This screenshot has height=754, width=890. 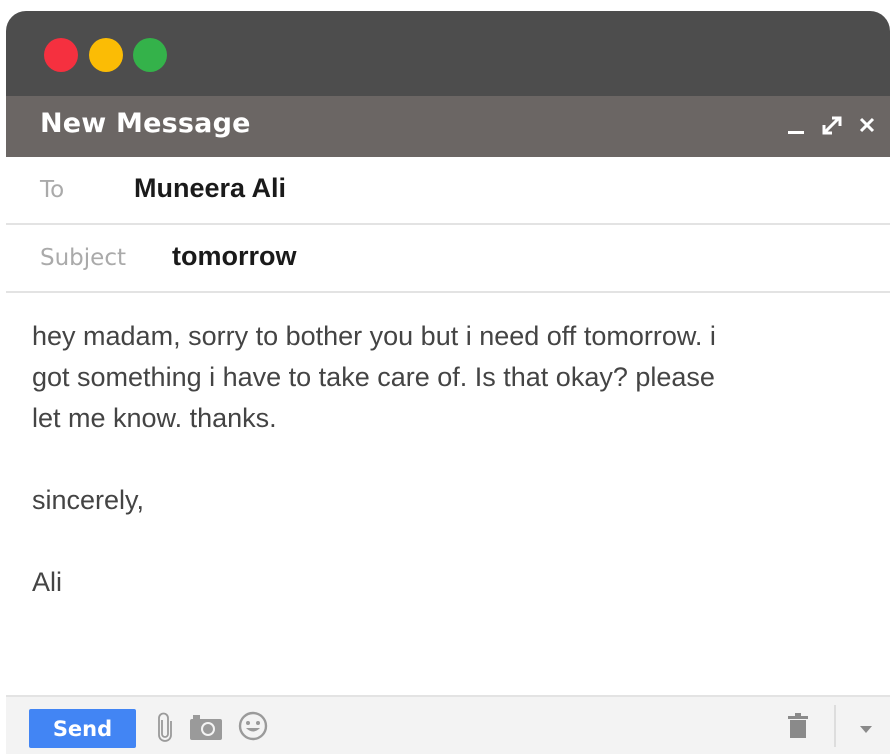 I want to click on trash-icon, so click(x=798, y=728).